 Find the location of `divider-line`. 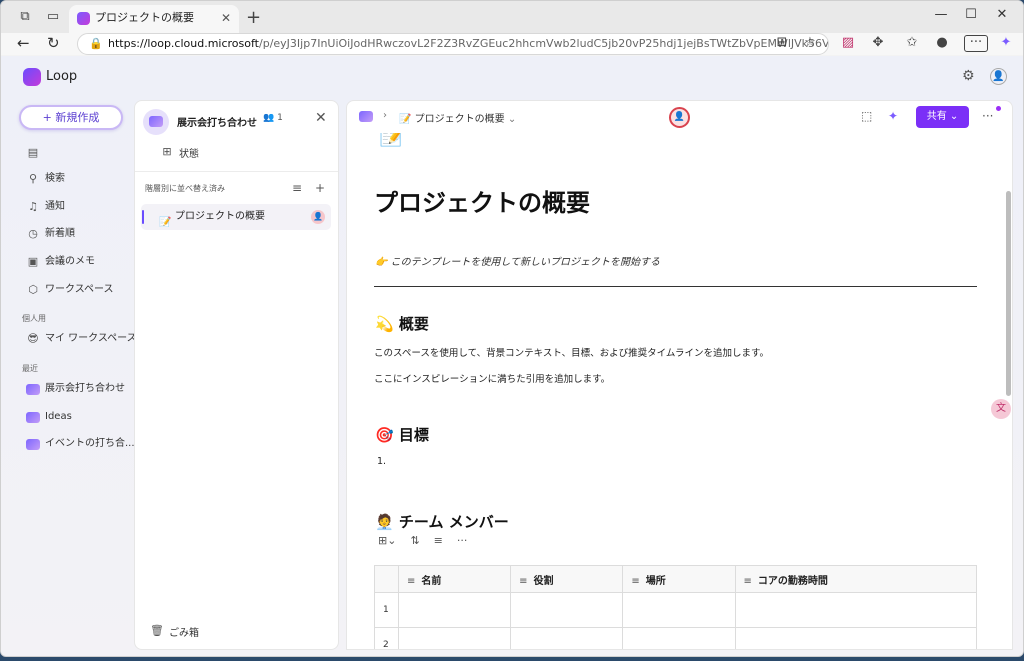

divider-line is located at coordinates (675, 286).